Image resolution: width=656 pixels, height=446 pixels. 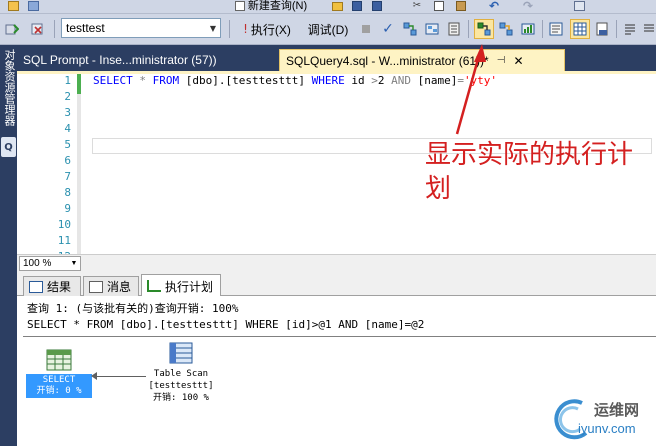 I want to click on tab-label: 结果, so click(x=59, y=287).